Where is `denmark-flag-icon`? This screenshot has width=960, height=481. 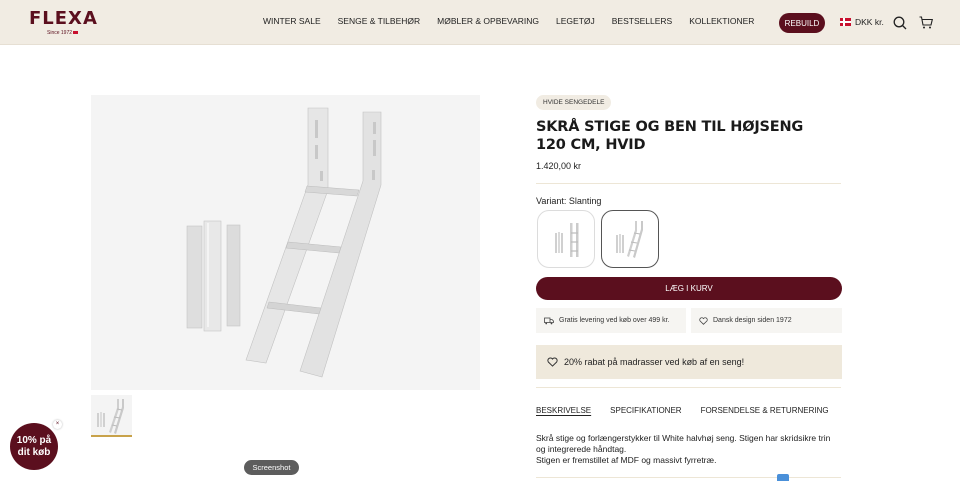
denmark-flag-icon is located at coordinates (845, 22).